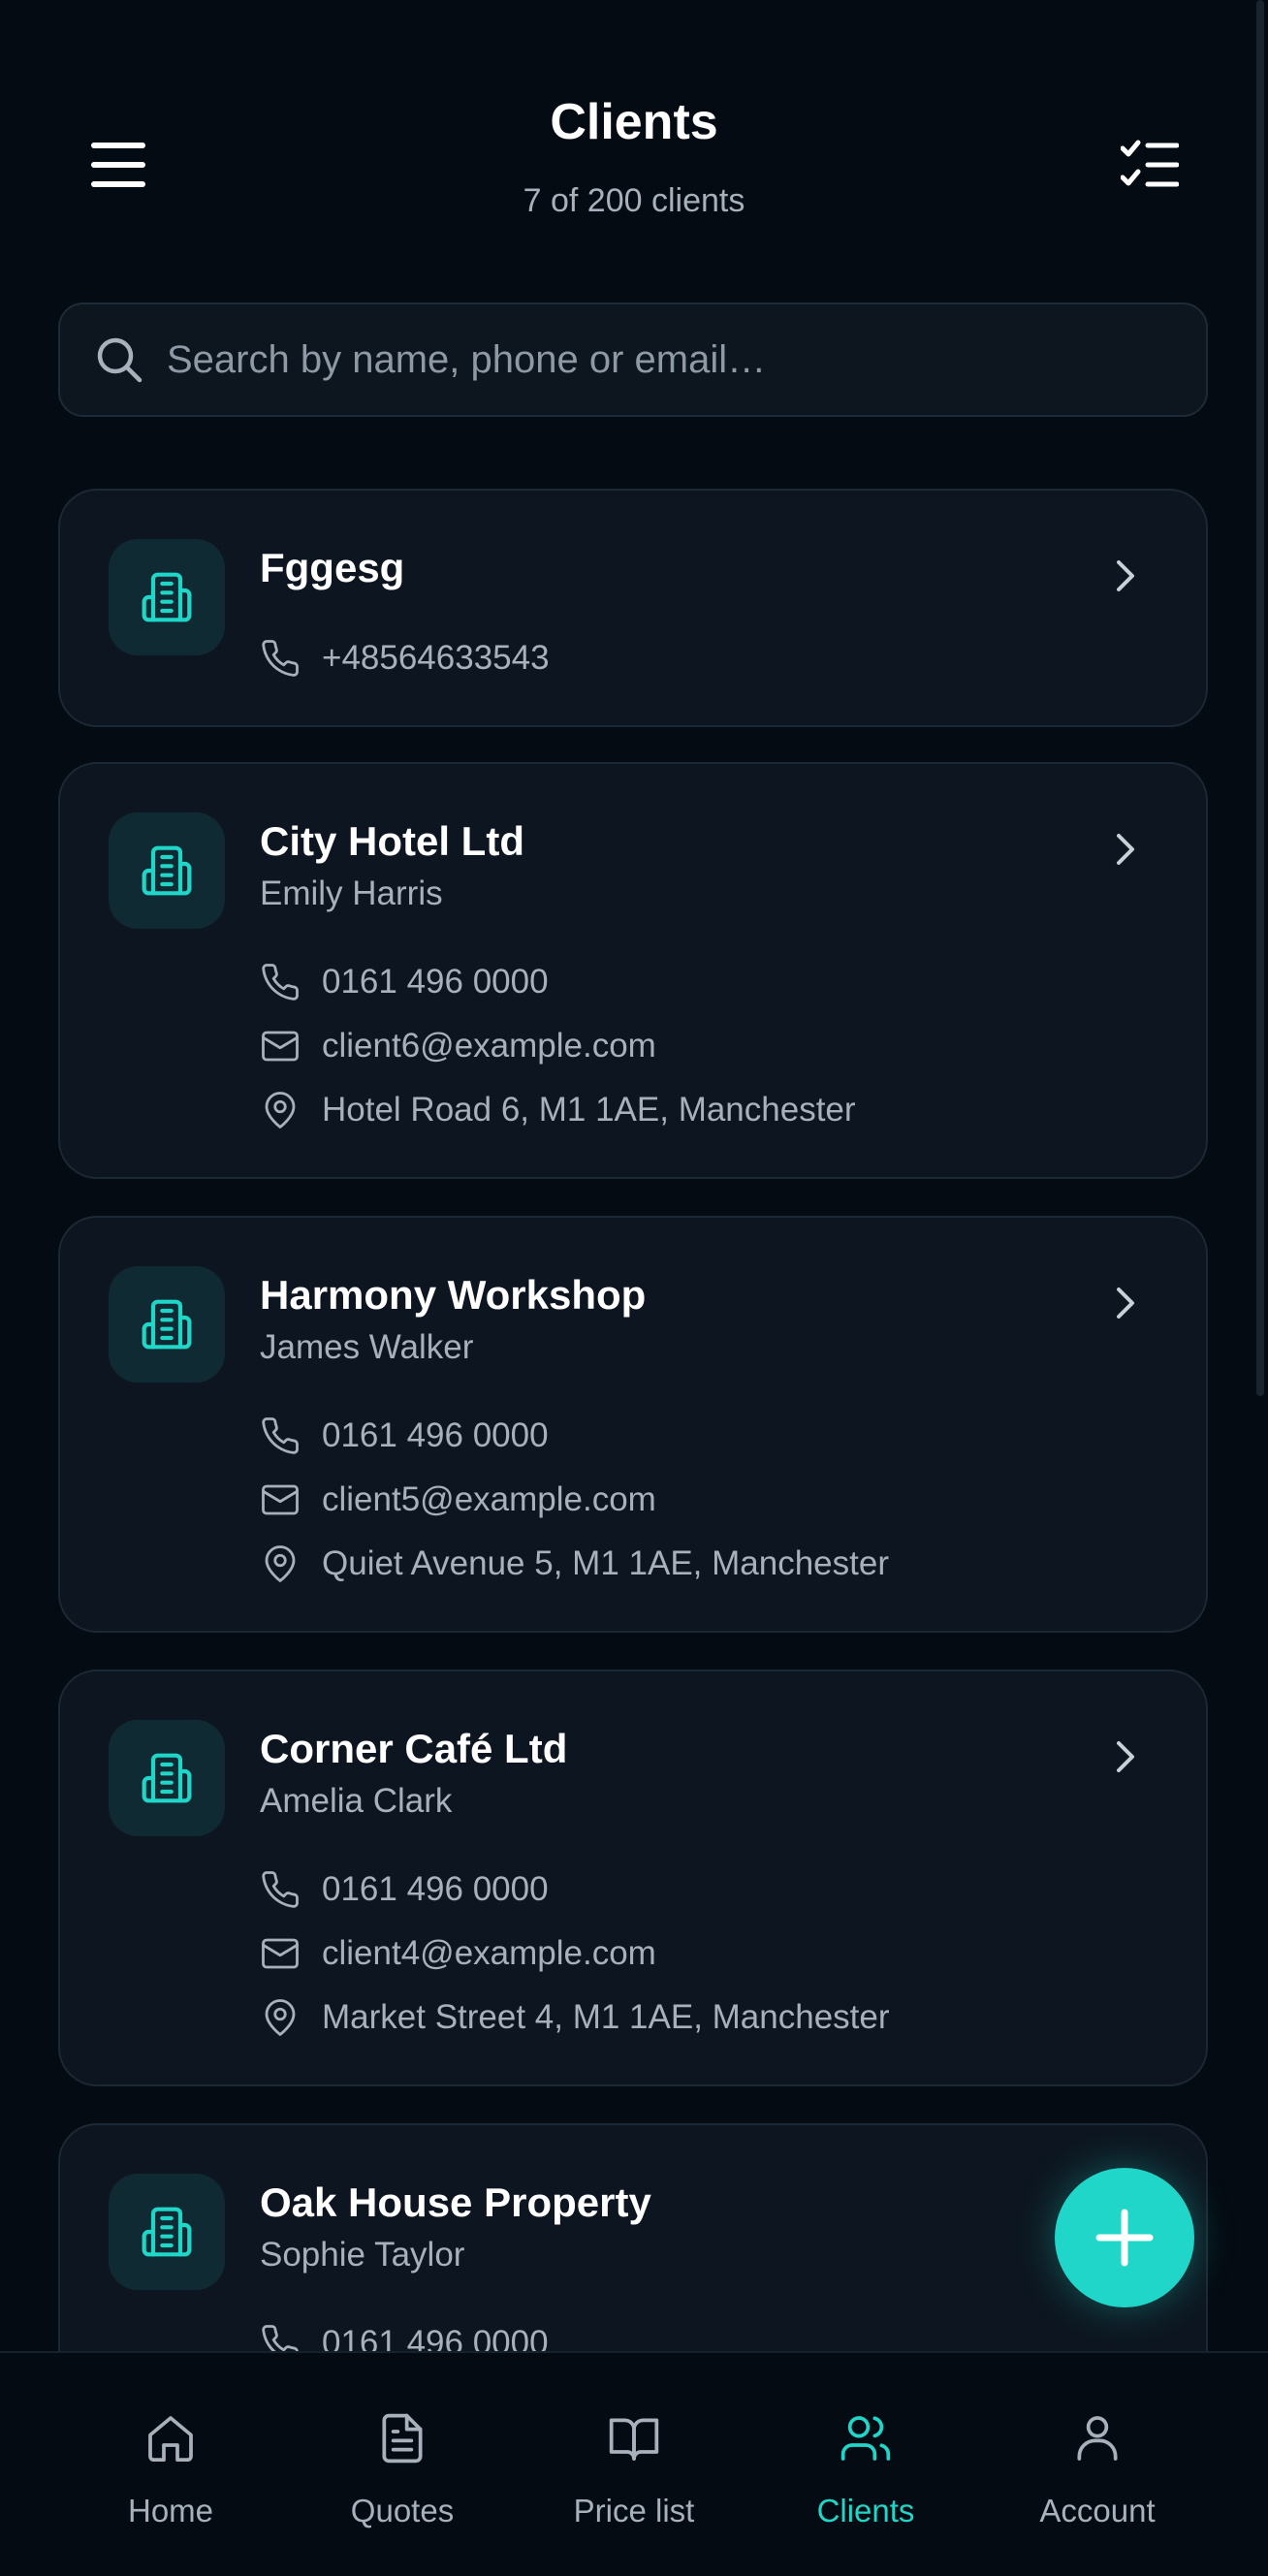 The width and height of the screenshot is (1268, 2576). What do you see at coordinates (453, 1295) in the screenshot?
I see `client-name: Harmony Workshop` at bounding box center [453, 1295].